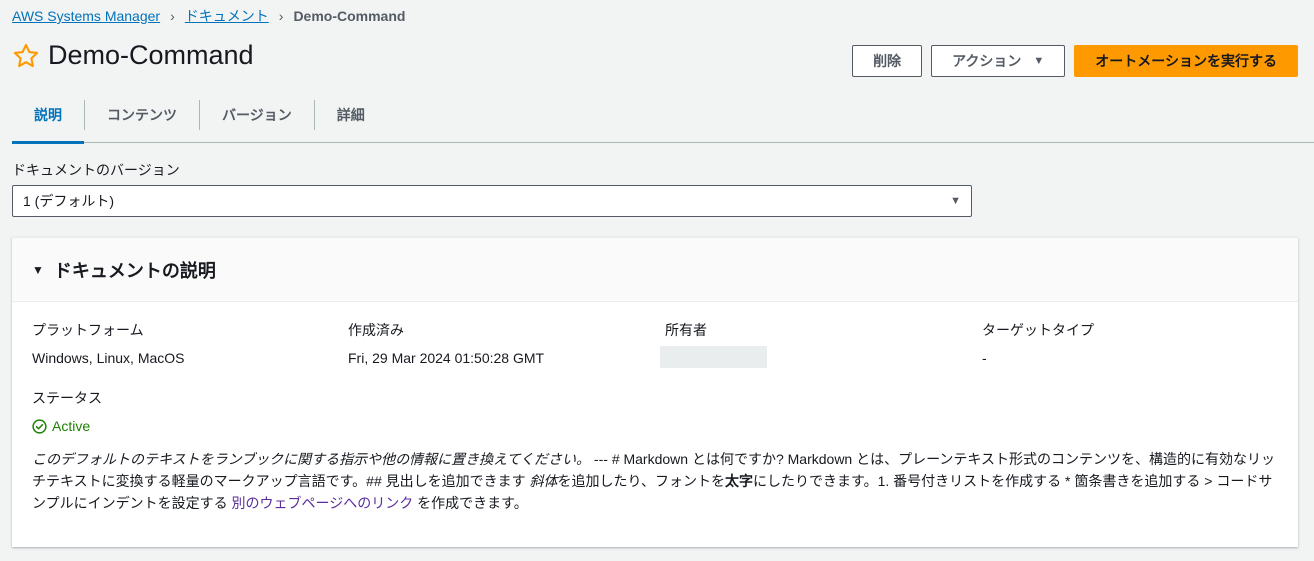  Describe the element at coordinates (26, 56) in the screenshot. I see `star-icon` at that location.